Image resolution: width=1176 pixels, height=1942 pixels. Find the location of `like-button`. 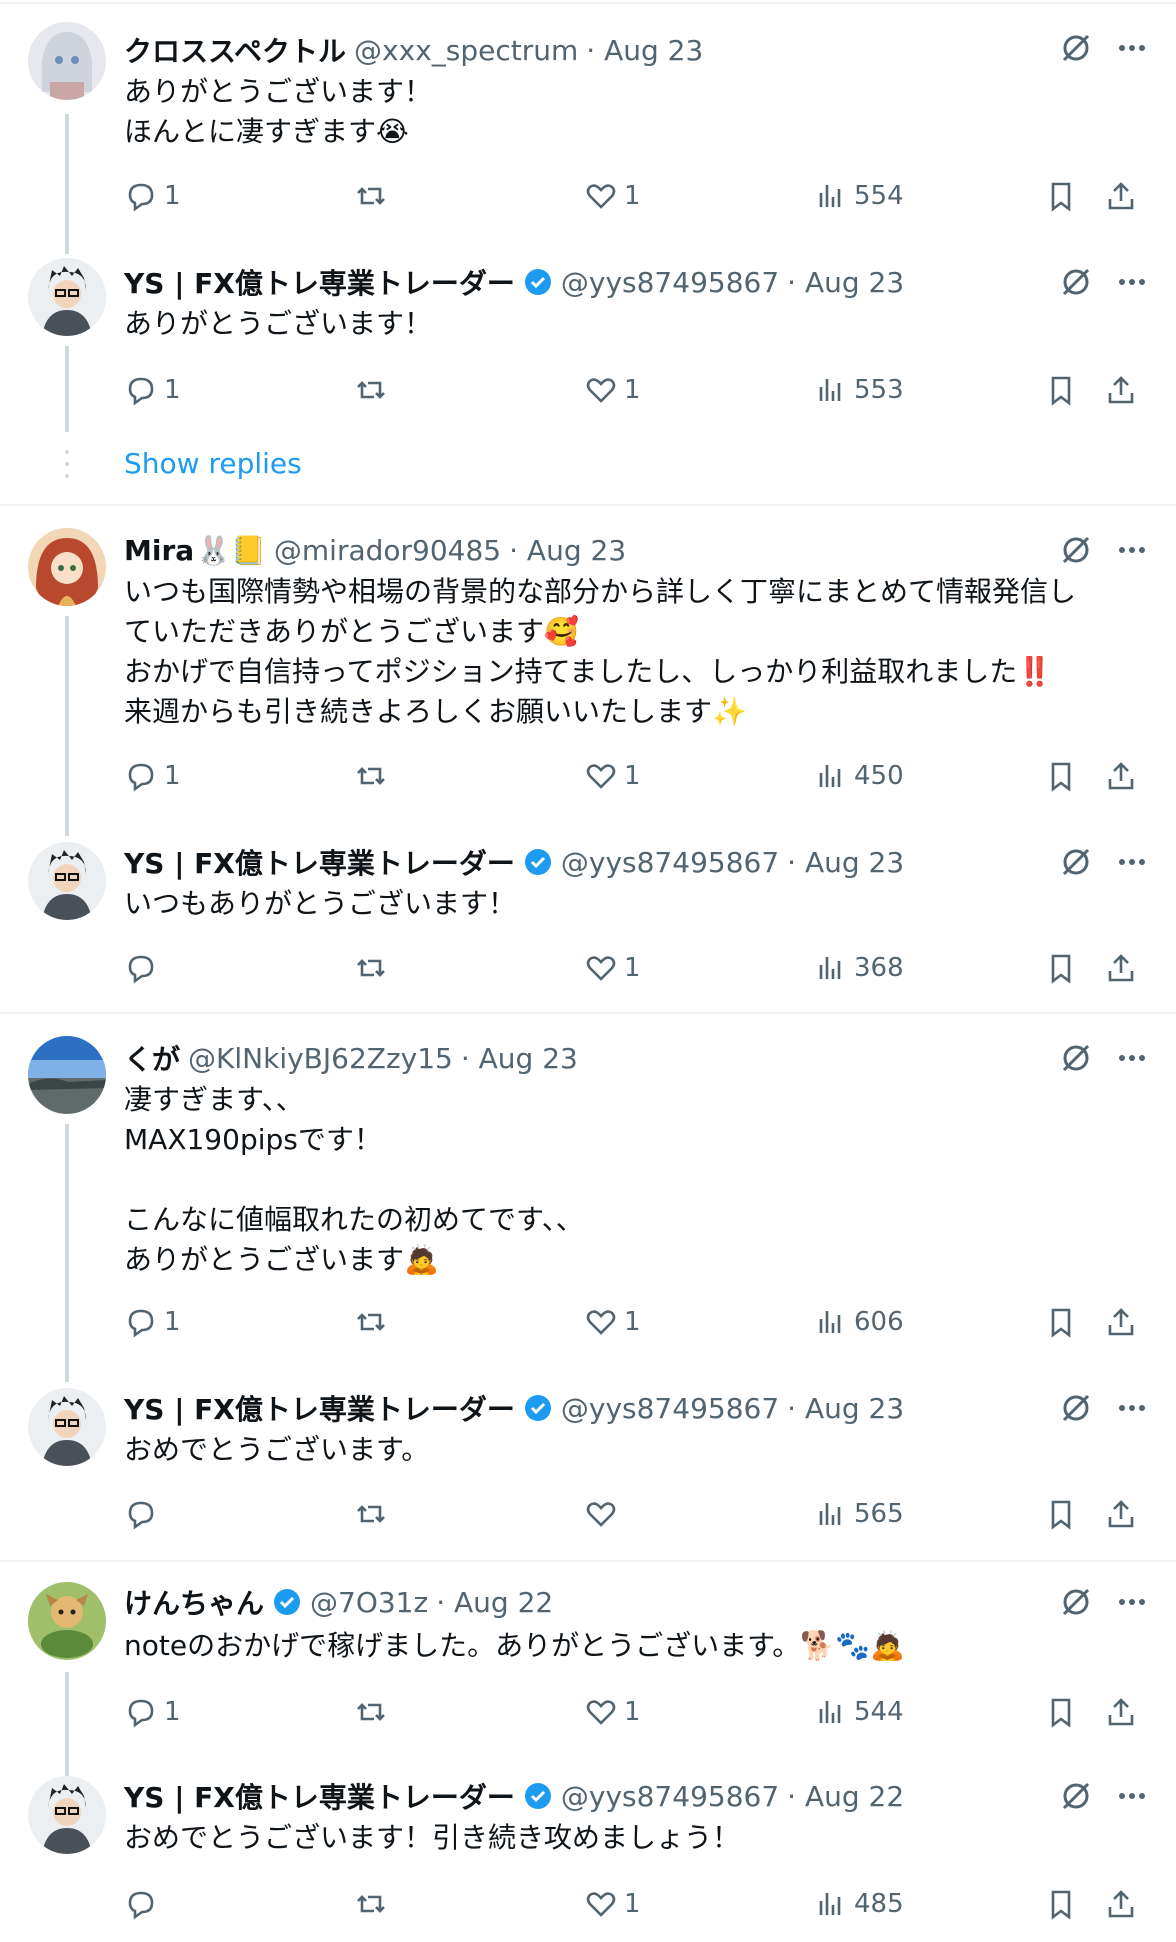

like-button is located at coordinates (604, 1514).